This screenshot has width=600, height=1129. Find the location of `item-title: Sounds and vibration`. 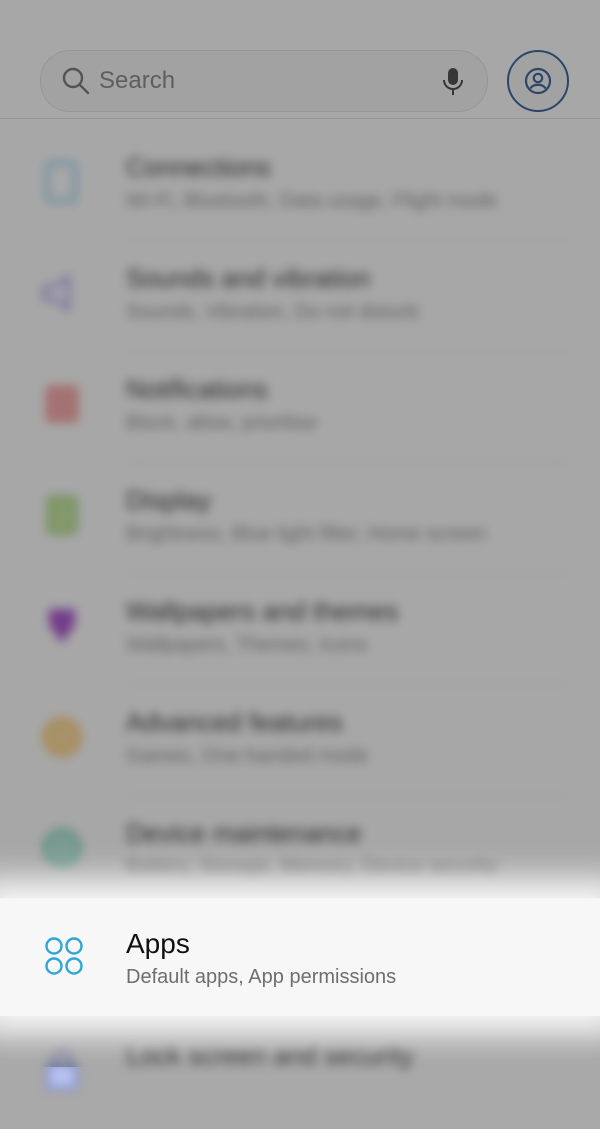

item-title: Sounds and vibration is located at coordinates (248, 278).